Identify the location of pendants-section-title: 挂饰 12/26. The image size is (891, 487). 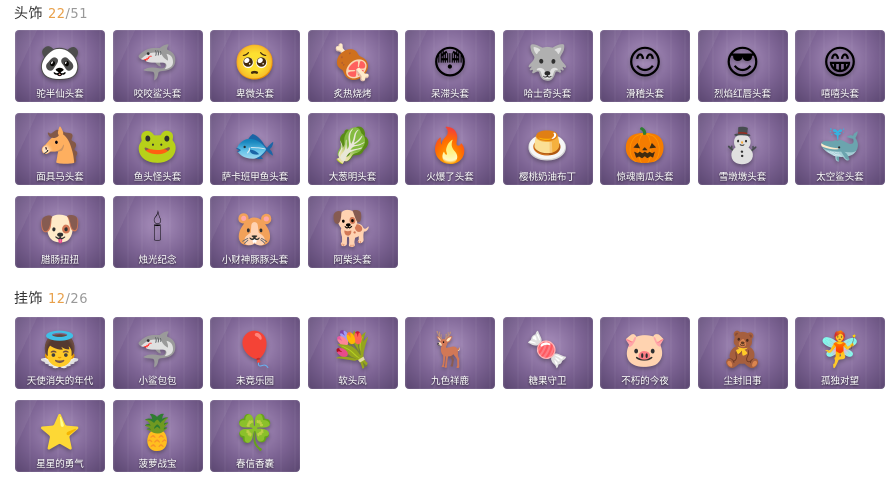
(51, 298).